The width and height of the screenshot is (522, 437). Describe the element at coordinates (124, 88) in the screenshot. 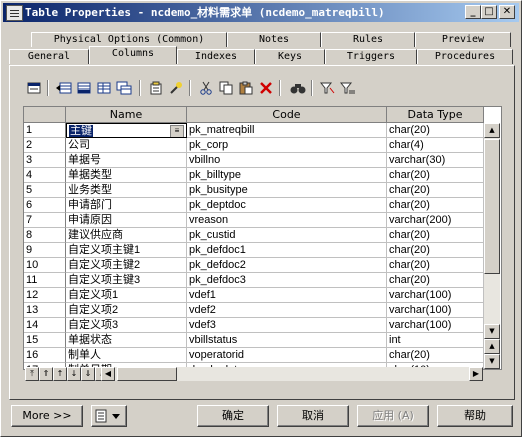

I see `copy-row-icon` at that location.